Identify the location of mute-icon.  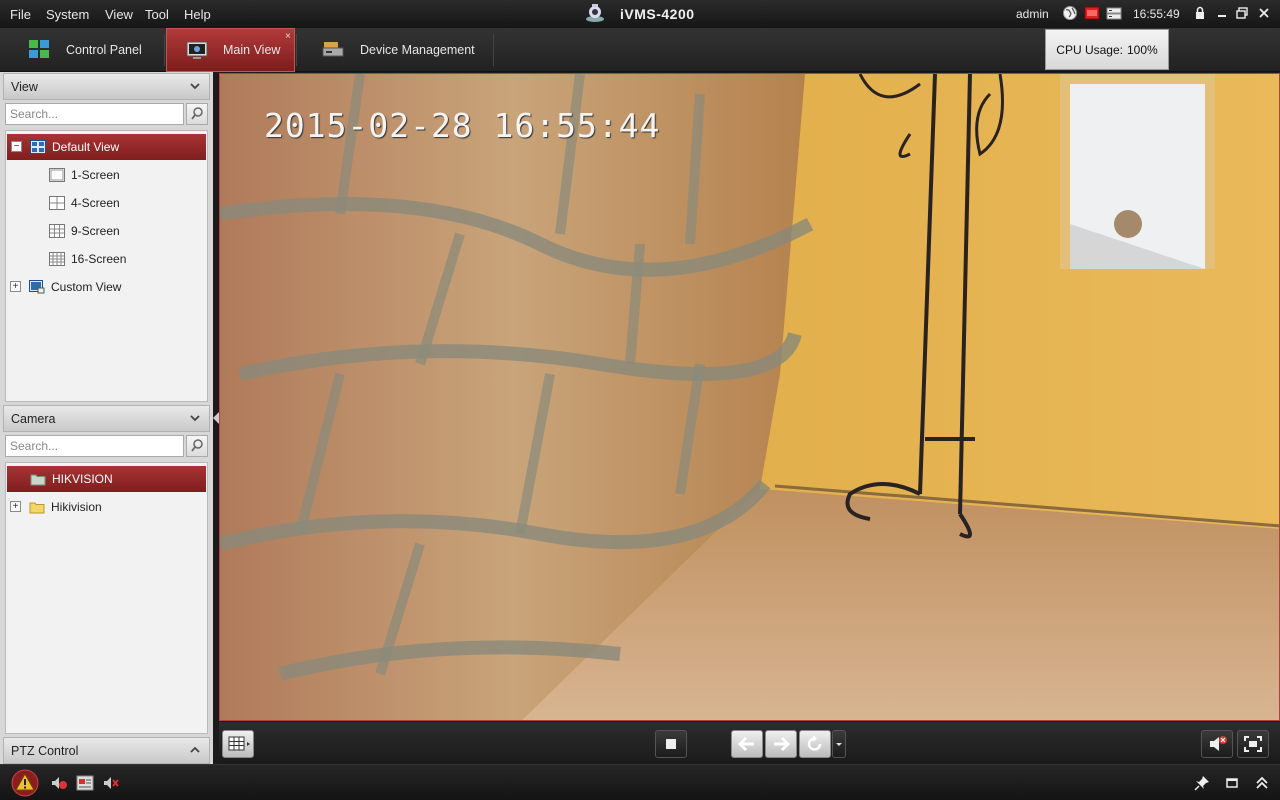
(1218, 743).